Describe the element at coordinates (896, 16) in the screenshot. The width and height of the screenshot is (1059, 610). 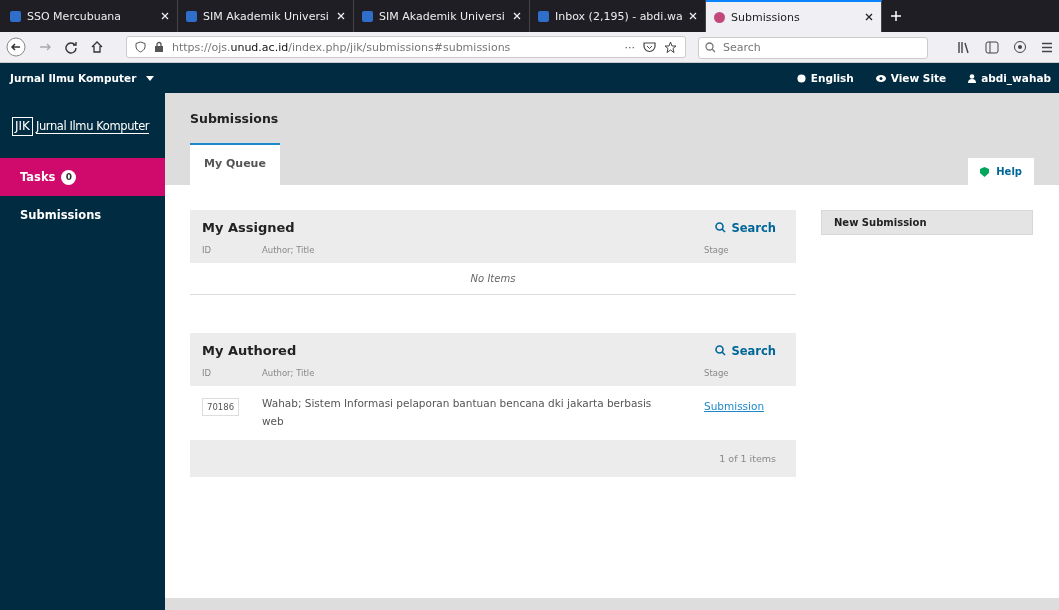
I see `new-tab-icon` at that location.